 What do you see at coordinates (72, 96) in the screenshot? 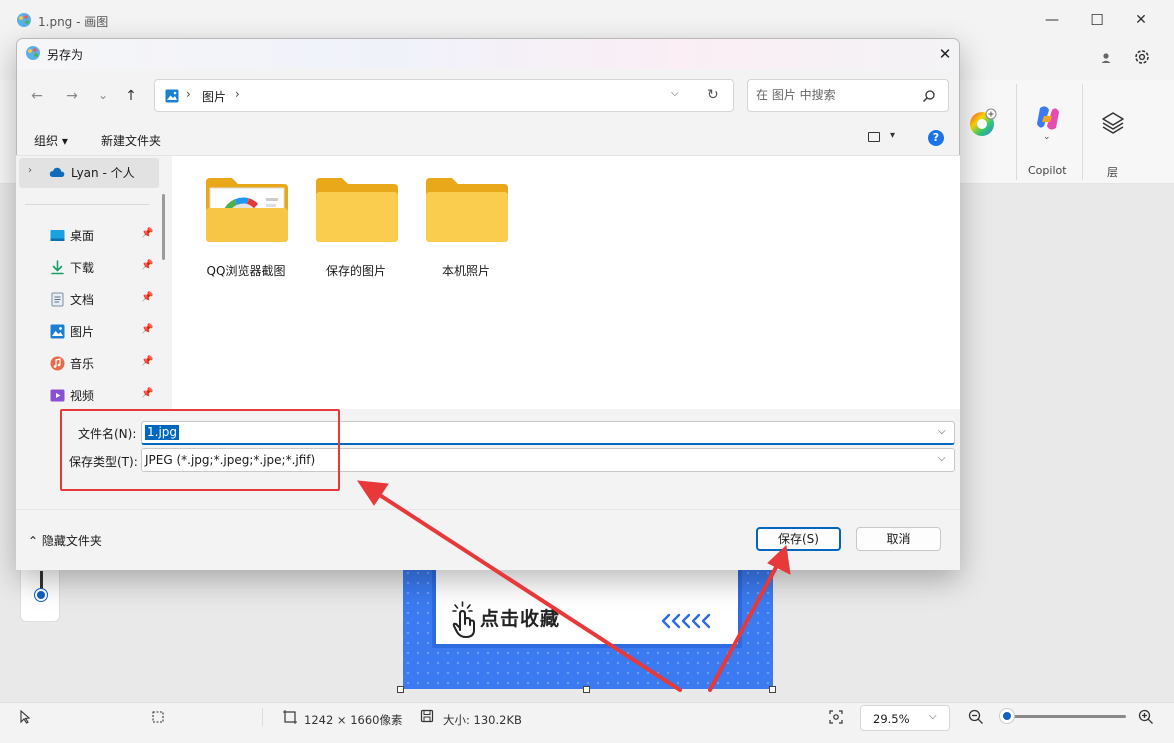
I see `forward-button: →` at bounding box center [72, 96].